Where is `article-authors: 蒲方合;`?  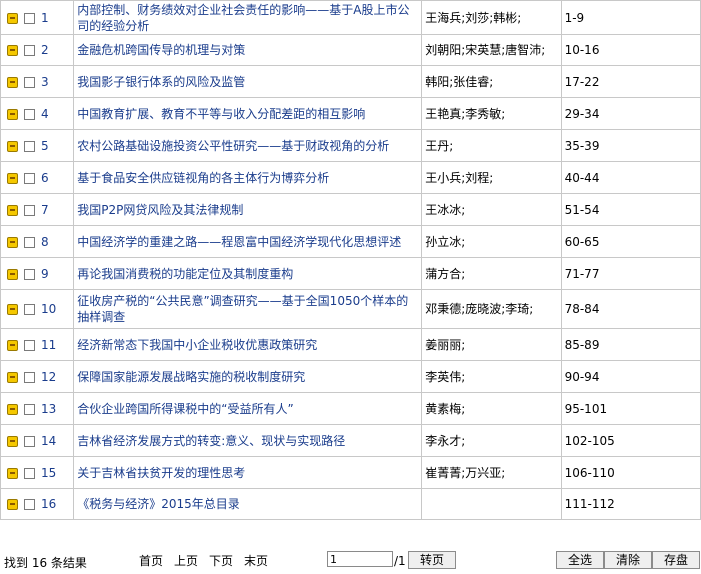
article-authors: 蒲方合; is located at coordinates (491, 273).